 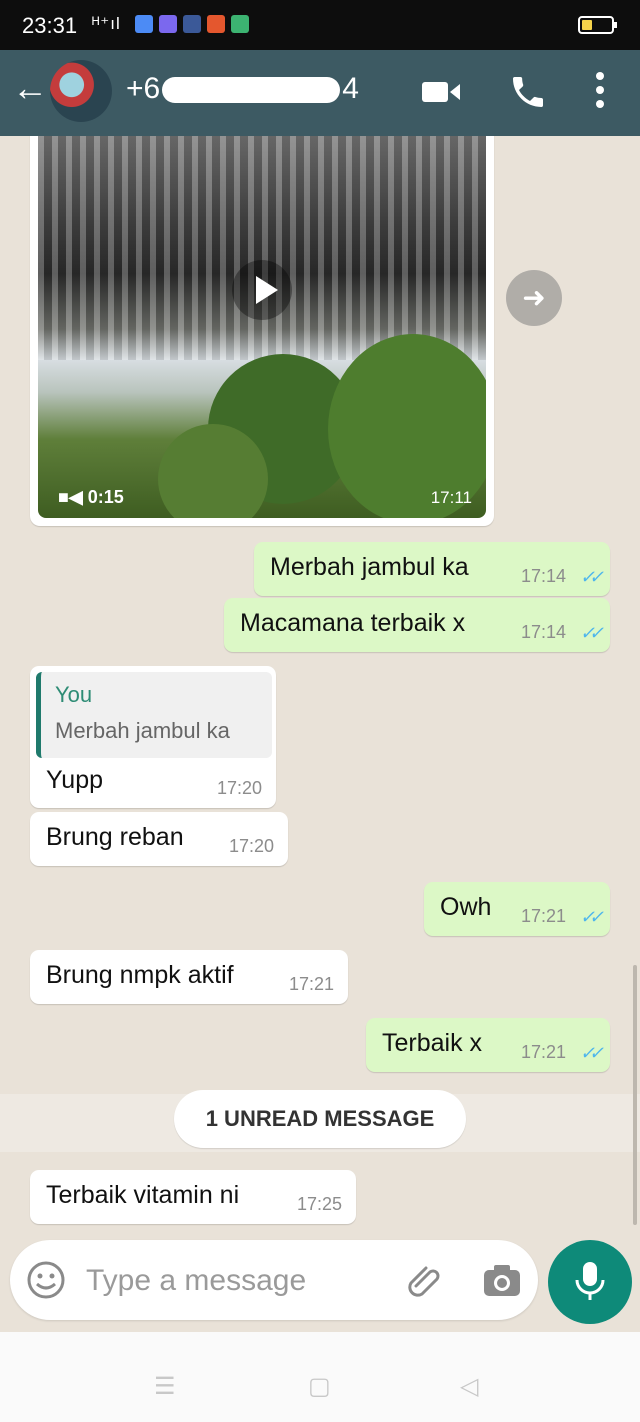 I want to click on notification-icons, so click(x=192, y=24).